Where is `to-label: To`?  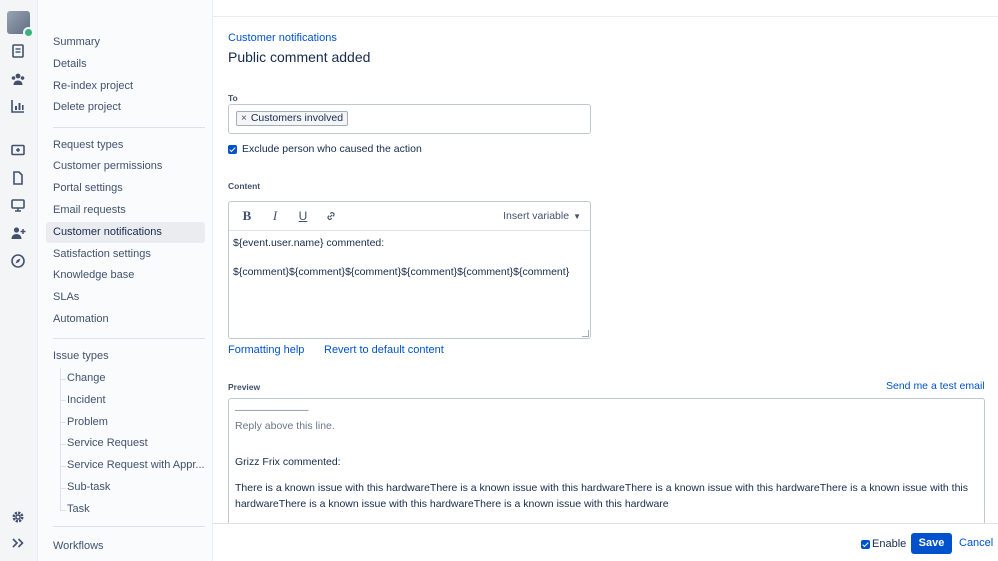
to-label: To is located at coordinates (233, 98).